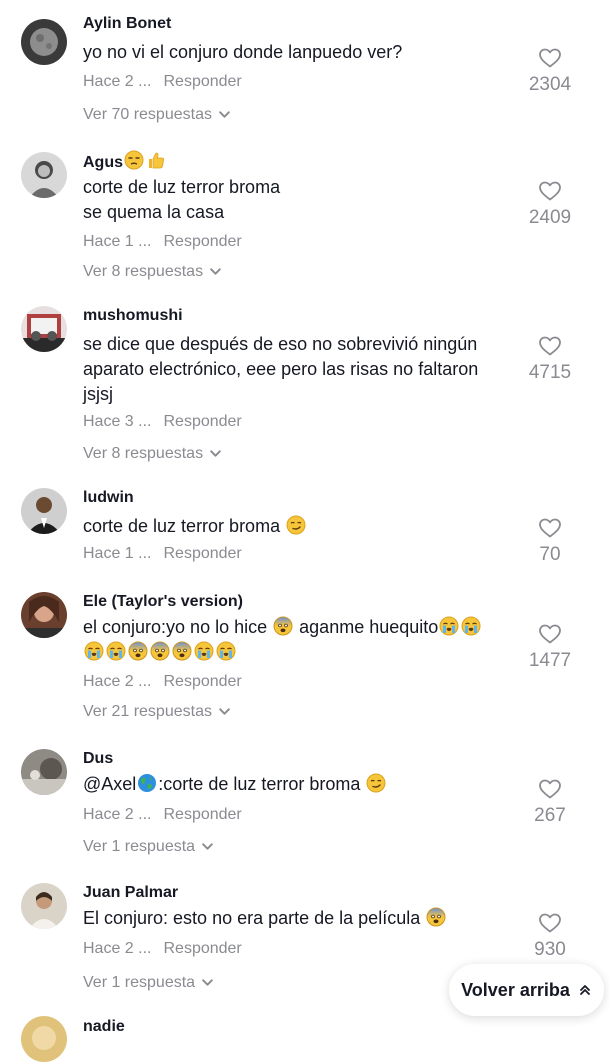 The image size is (609, 1062). I want to click on comment-text-line: corte de luz terror broma, so click(182, 187).